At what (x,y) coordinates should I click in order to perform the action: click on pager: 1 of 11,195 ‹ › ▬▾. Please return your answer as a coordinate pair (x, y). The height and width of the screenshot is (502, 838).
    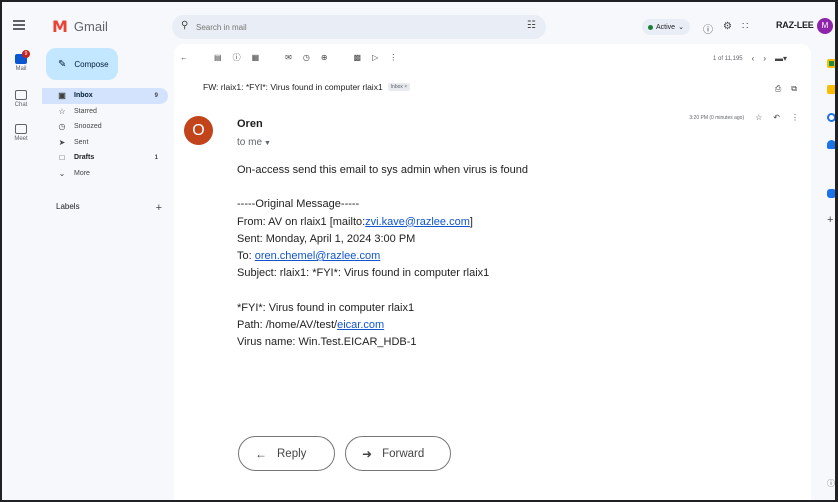
    Looking at the image, I should click on (750, 58).